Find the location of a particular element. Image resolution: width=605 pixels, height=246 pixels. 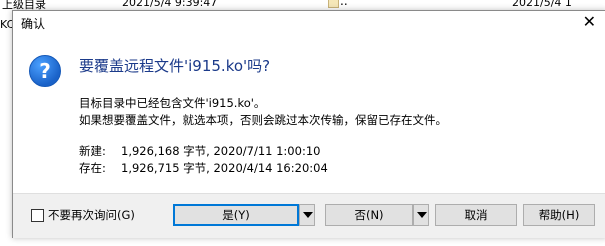

no-button: 否(N) is located at coordinates (369, 215).